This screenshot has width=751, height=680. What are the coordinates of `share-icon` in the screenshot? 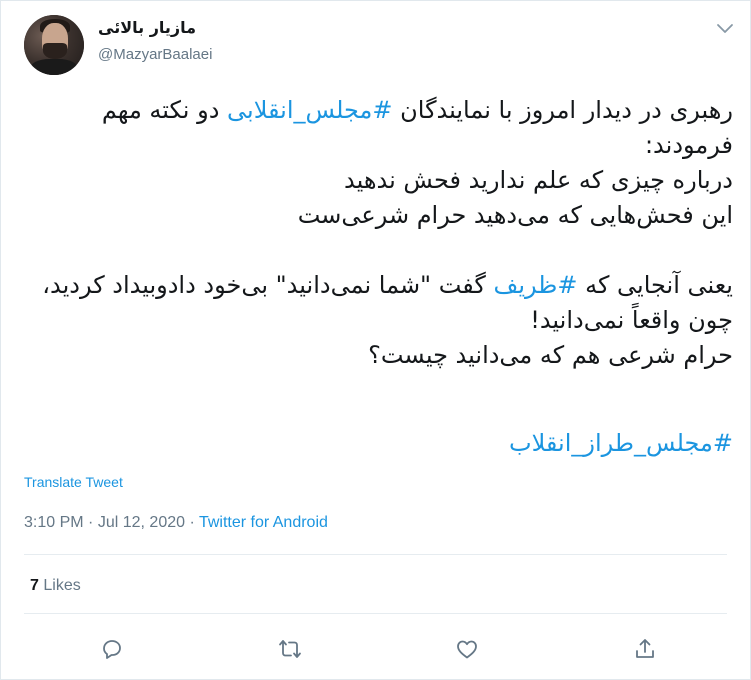 It's located at (645, 649).